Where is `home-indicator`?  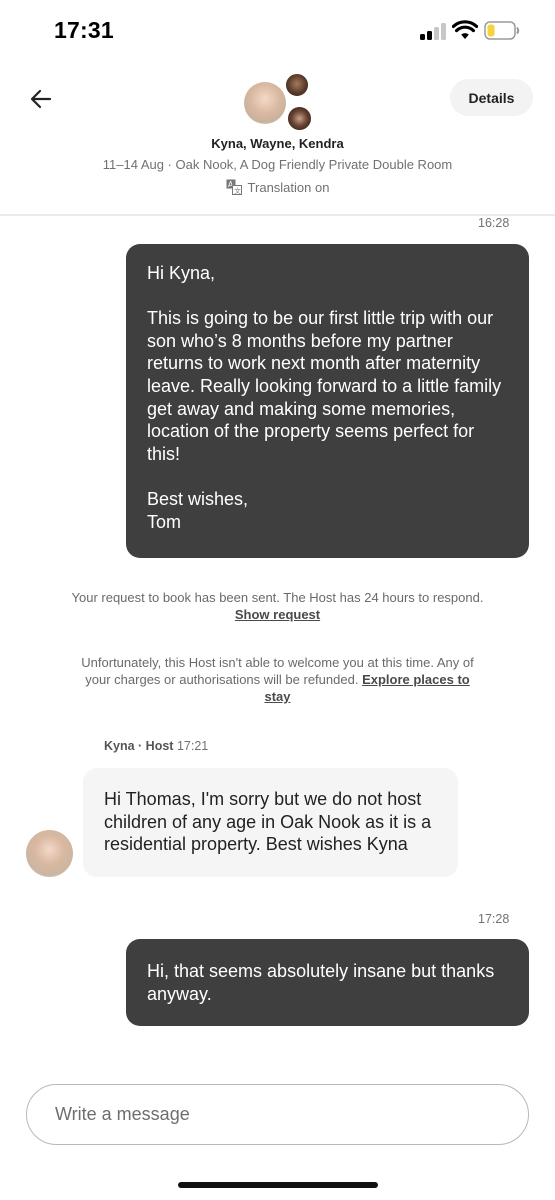 home-indicator is located at coordinates (278, 1185).